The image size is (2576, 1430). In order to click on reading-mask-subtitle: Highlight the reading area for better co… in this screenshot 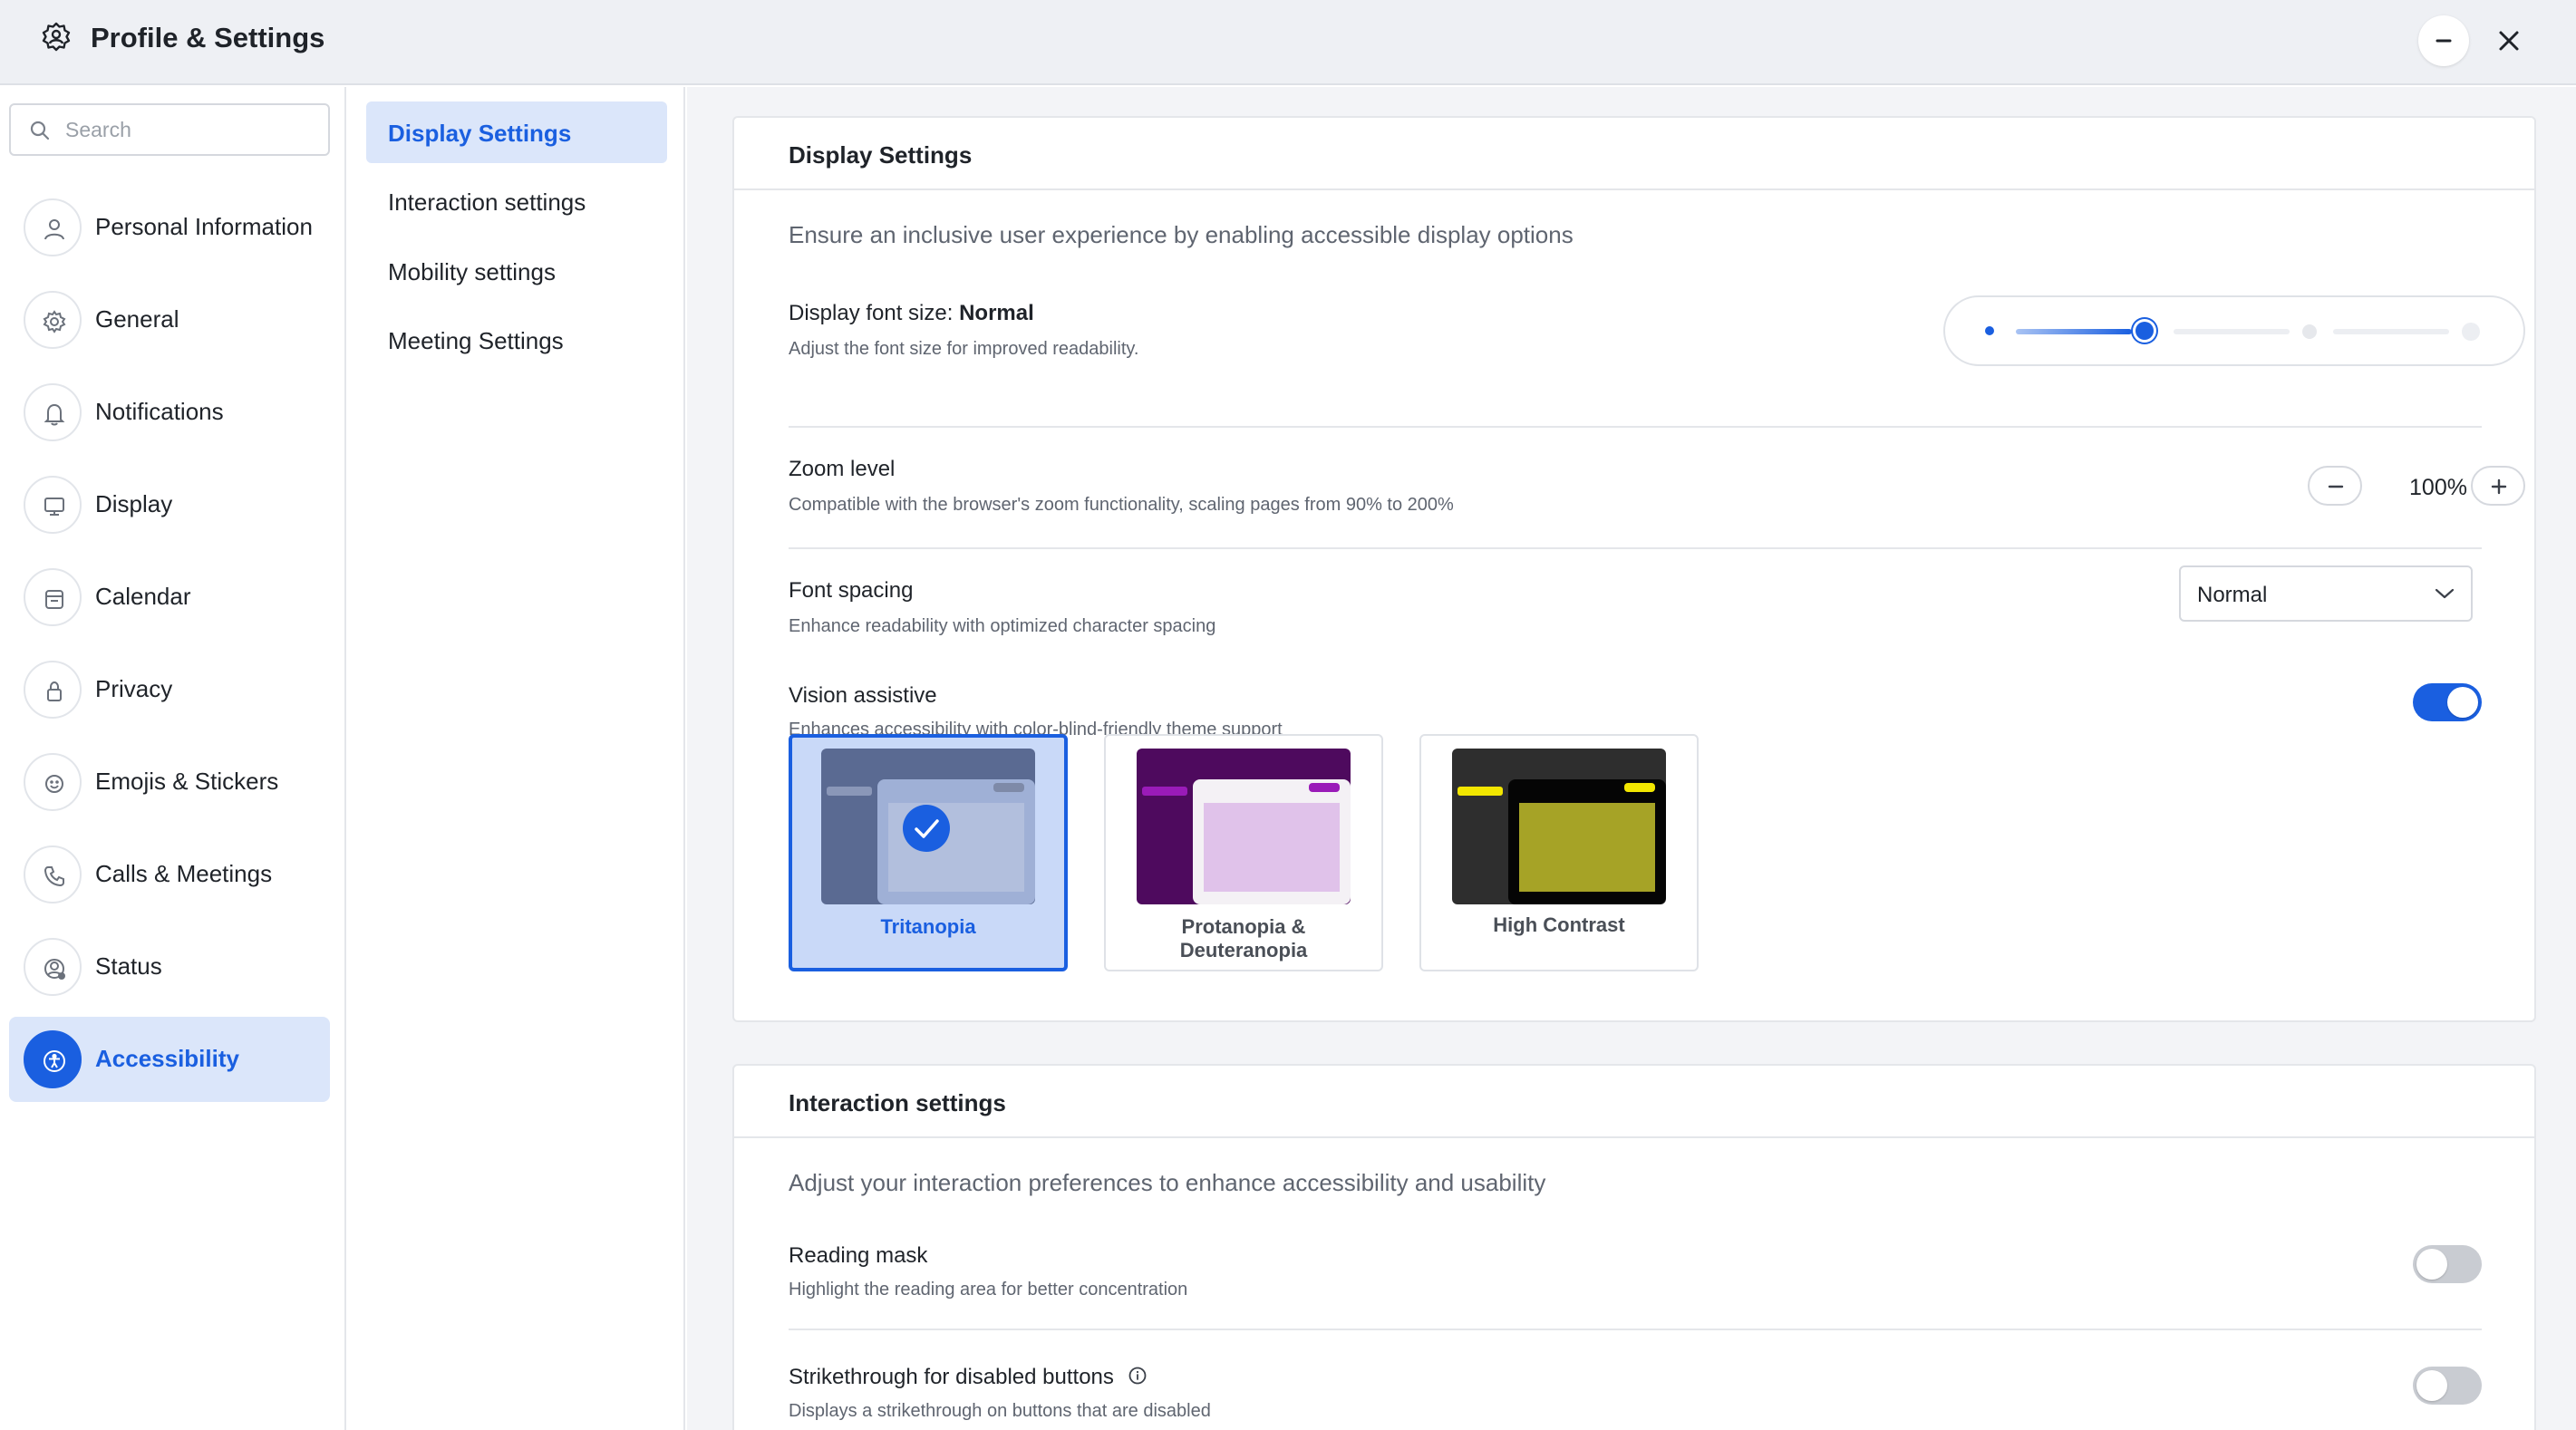, I will do `click(988, 1290)`.